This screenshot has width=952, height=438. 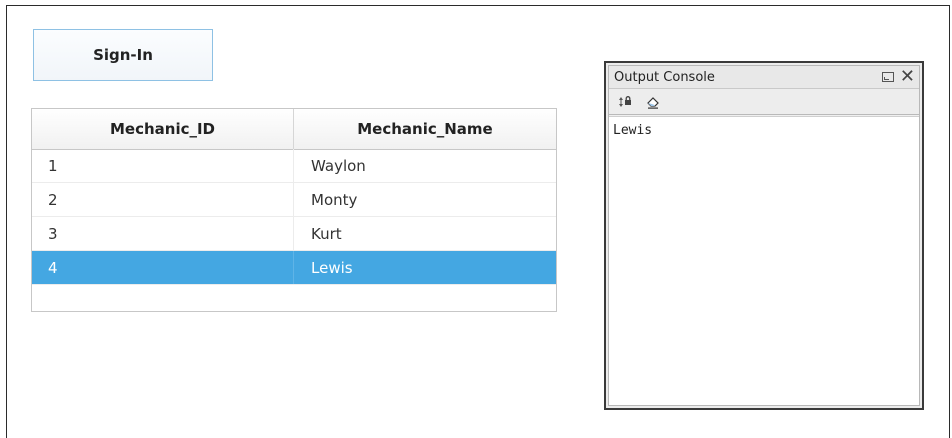 I want to click on table-row: 1 Waylon, so click(x=294, y=166).